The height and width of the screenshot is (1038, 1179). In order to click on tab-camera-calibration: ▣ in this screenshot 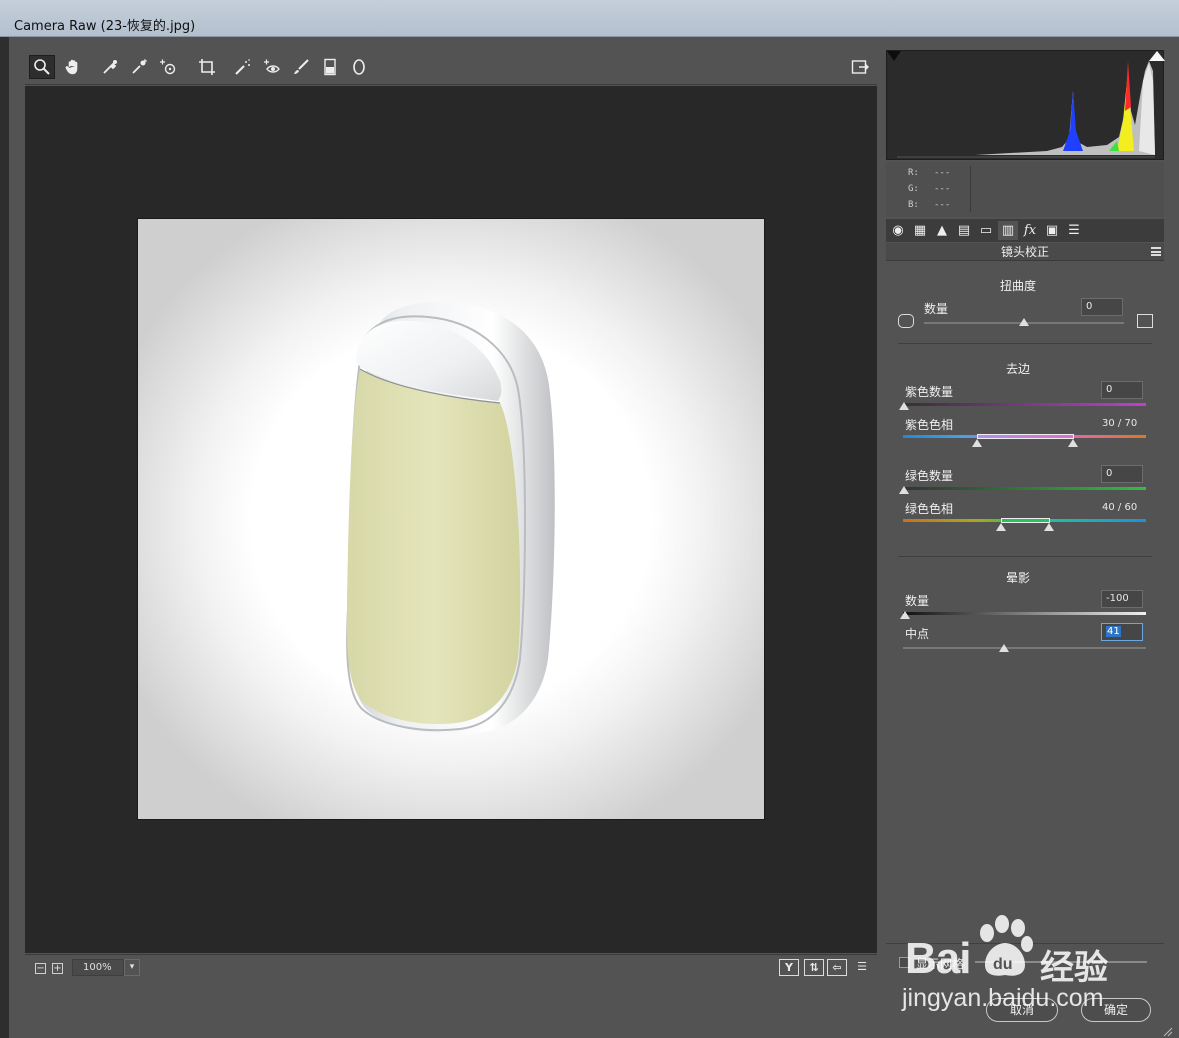, I will do `click(1052, 230)`.